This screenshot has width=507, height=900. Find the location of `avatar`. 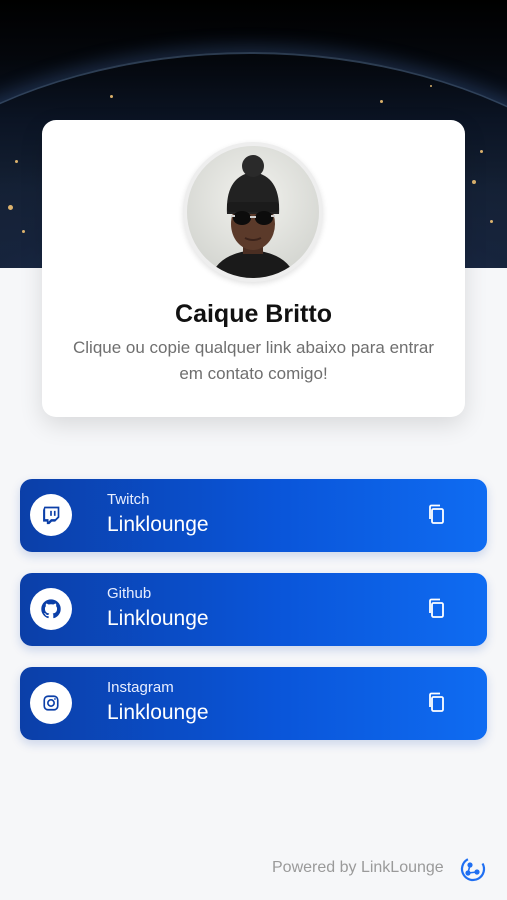

avatar is located at coordinates (253, 212).